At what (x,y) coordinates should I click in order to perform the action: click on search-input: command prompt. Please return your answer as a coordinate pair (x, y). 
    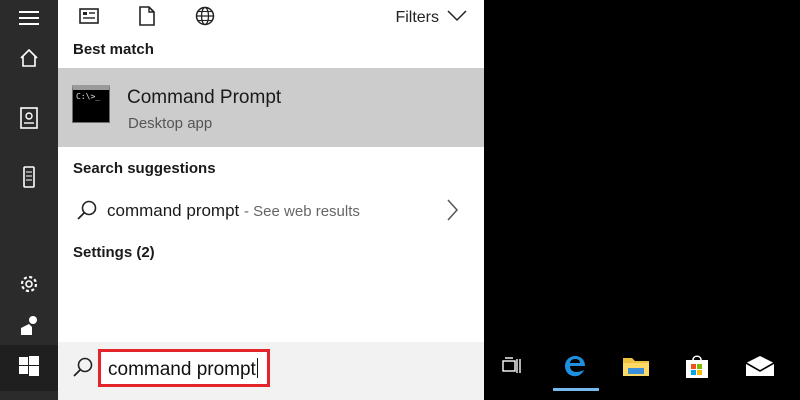
    Looking at the image, I should click on (184, 368).